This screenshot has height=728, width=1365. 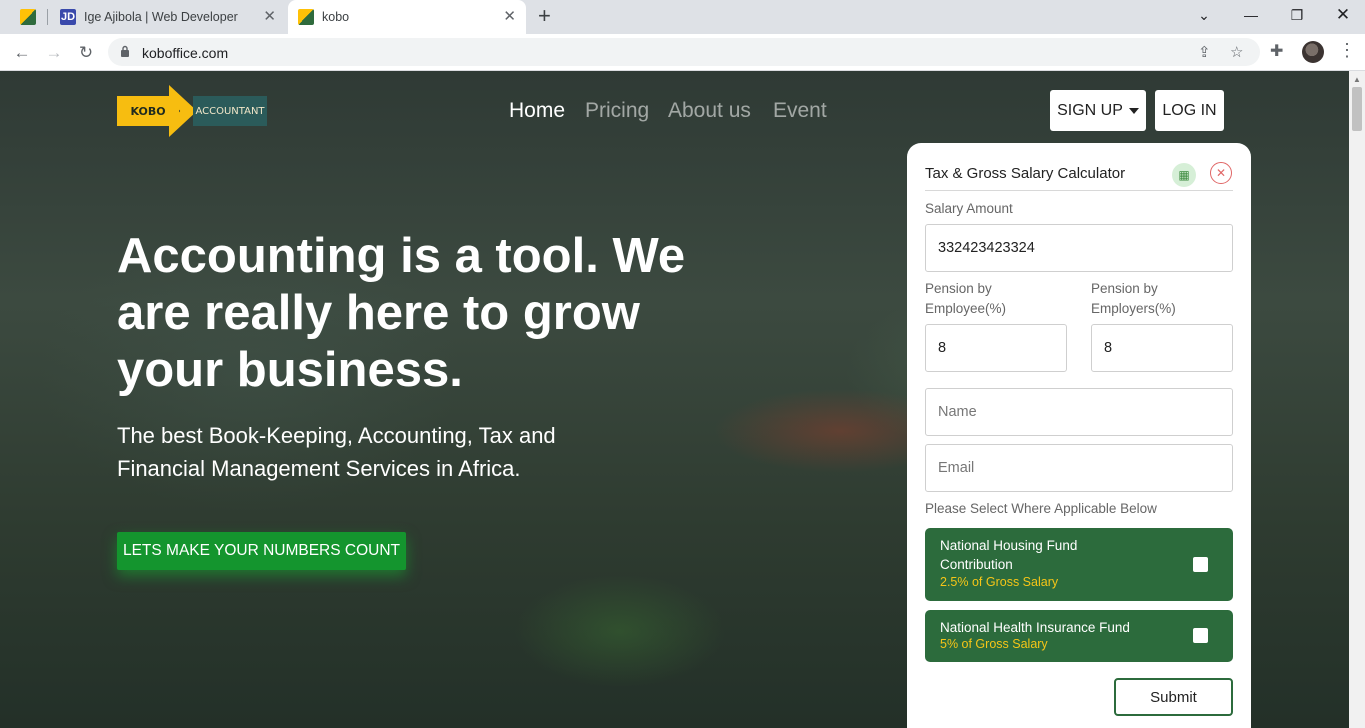 What do you see at coordinates (1133, 298) in the screenshot?
I see `pension-employer-label: Pension by Employers(%)` at bounding box center [1133, 298].